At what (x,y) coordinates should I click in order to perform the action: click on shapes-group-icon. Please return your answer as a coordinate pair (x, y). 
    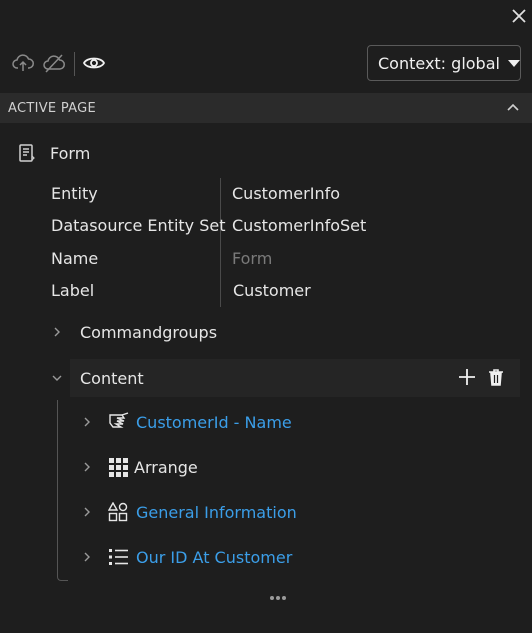
    Looking at the image, I should click on (118, 512).